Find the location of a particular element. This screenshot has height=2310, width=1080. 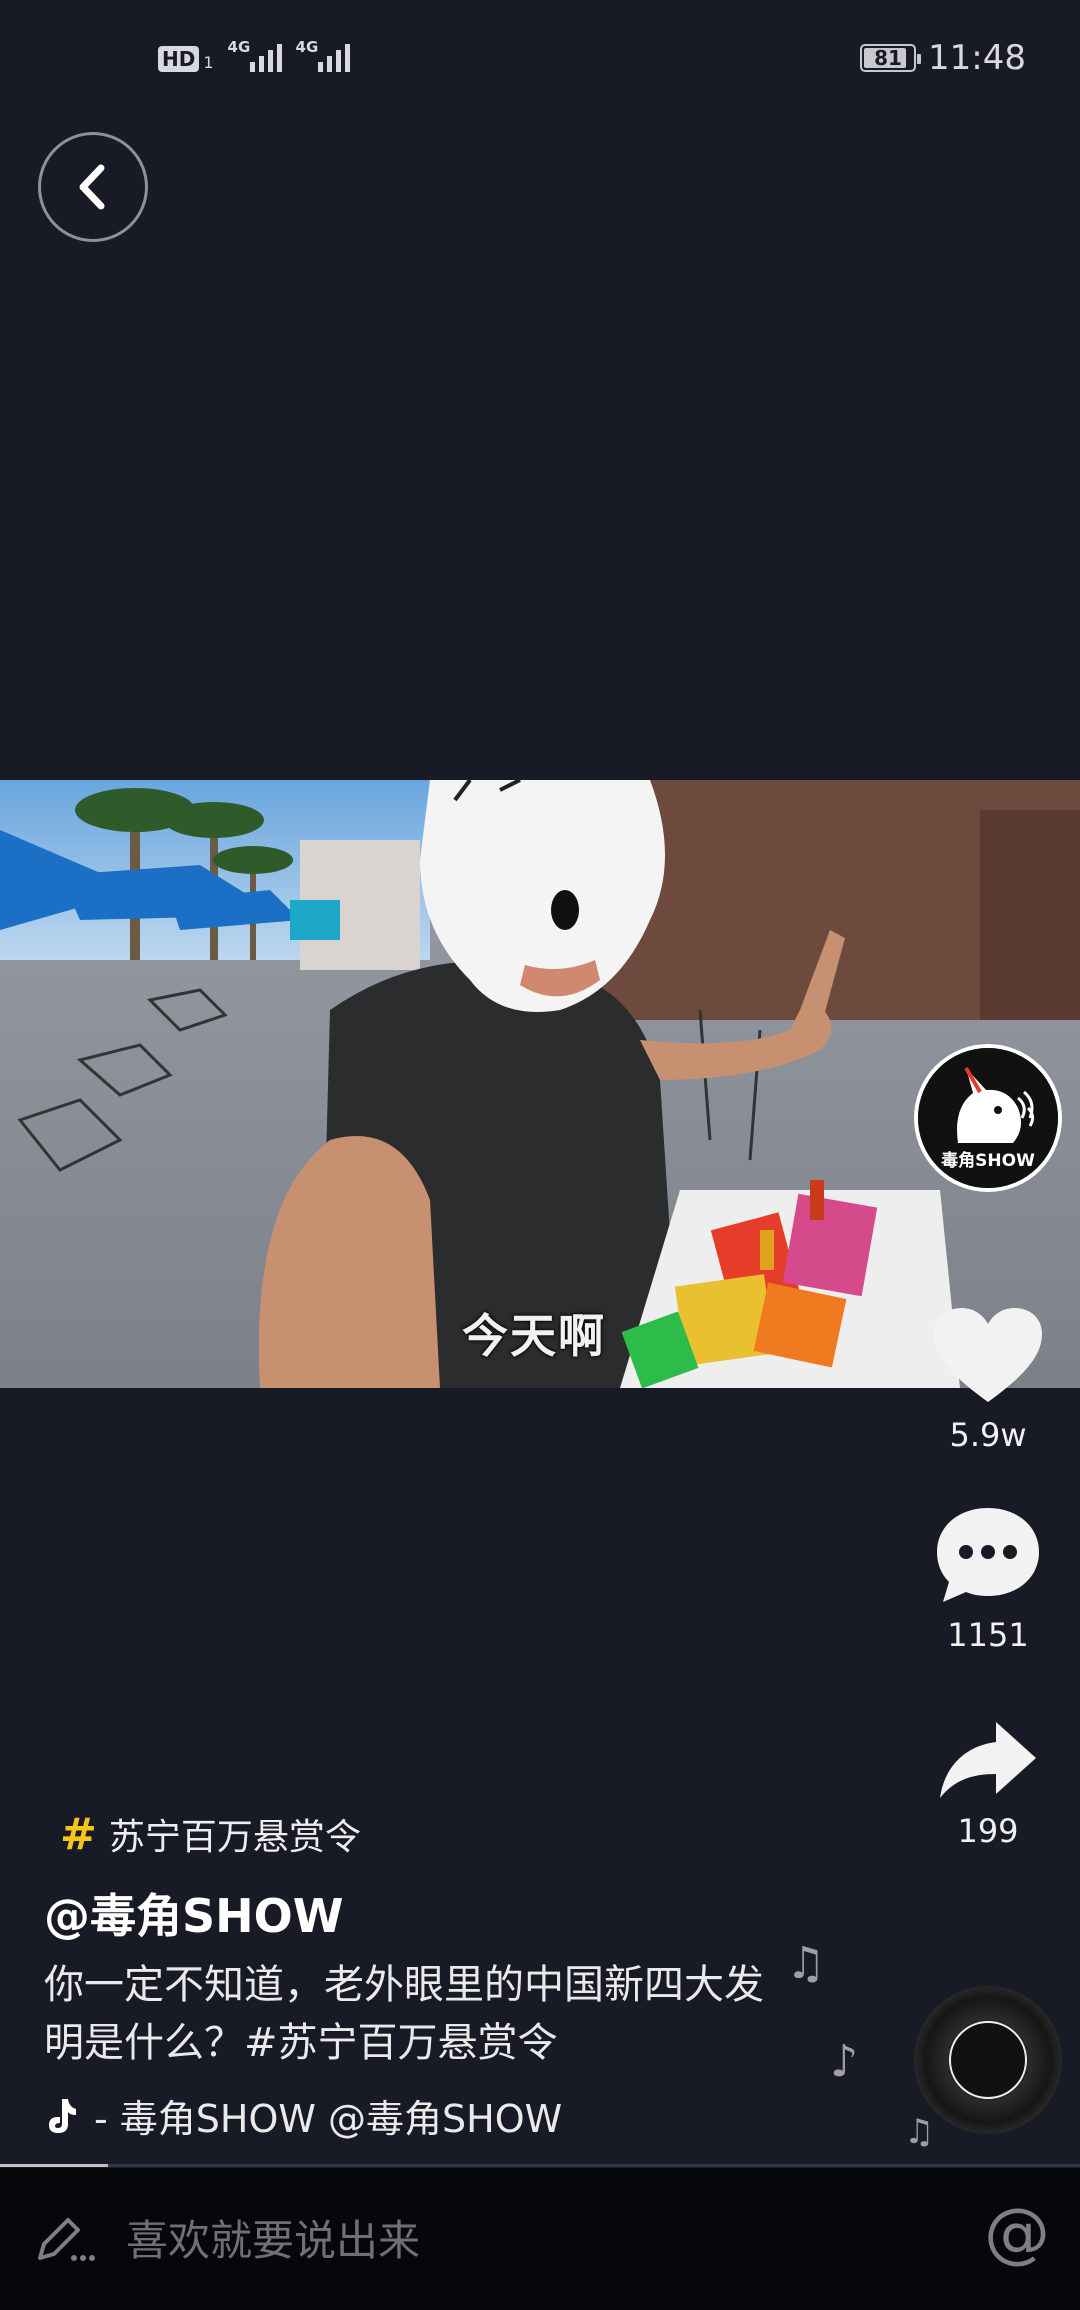

disc-cover-icon is located at coordinates (988, 2060).